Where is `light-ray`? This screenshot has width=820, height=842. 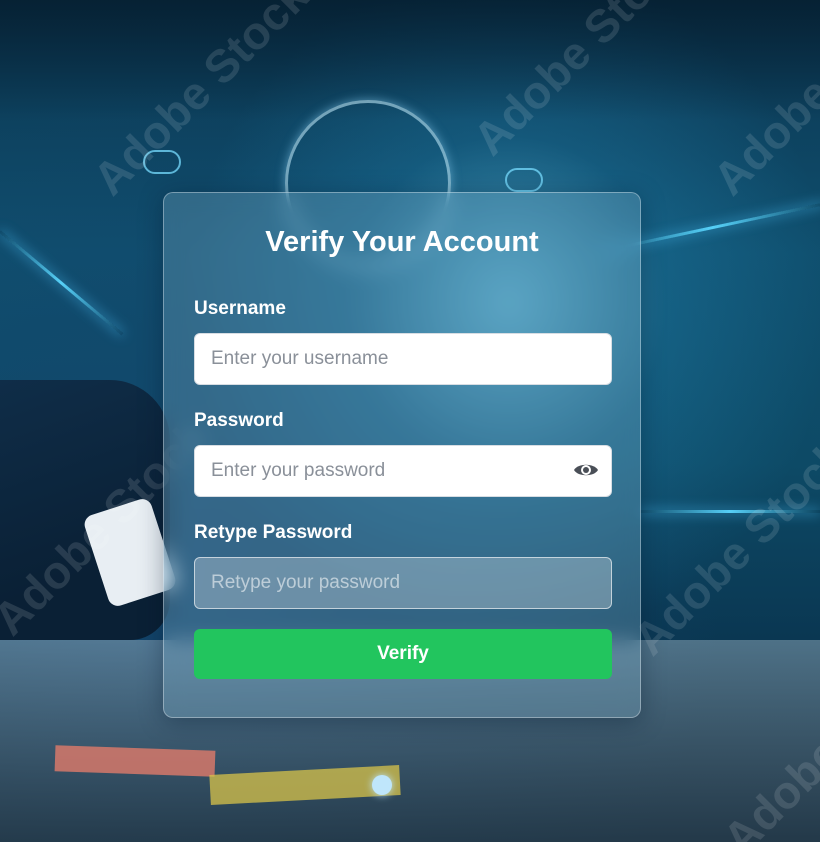 light-ray is located at coordinates (62, 283).